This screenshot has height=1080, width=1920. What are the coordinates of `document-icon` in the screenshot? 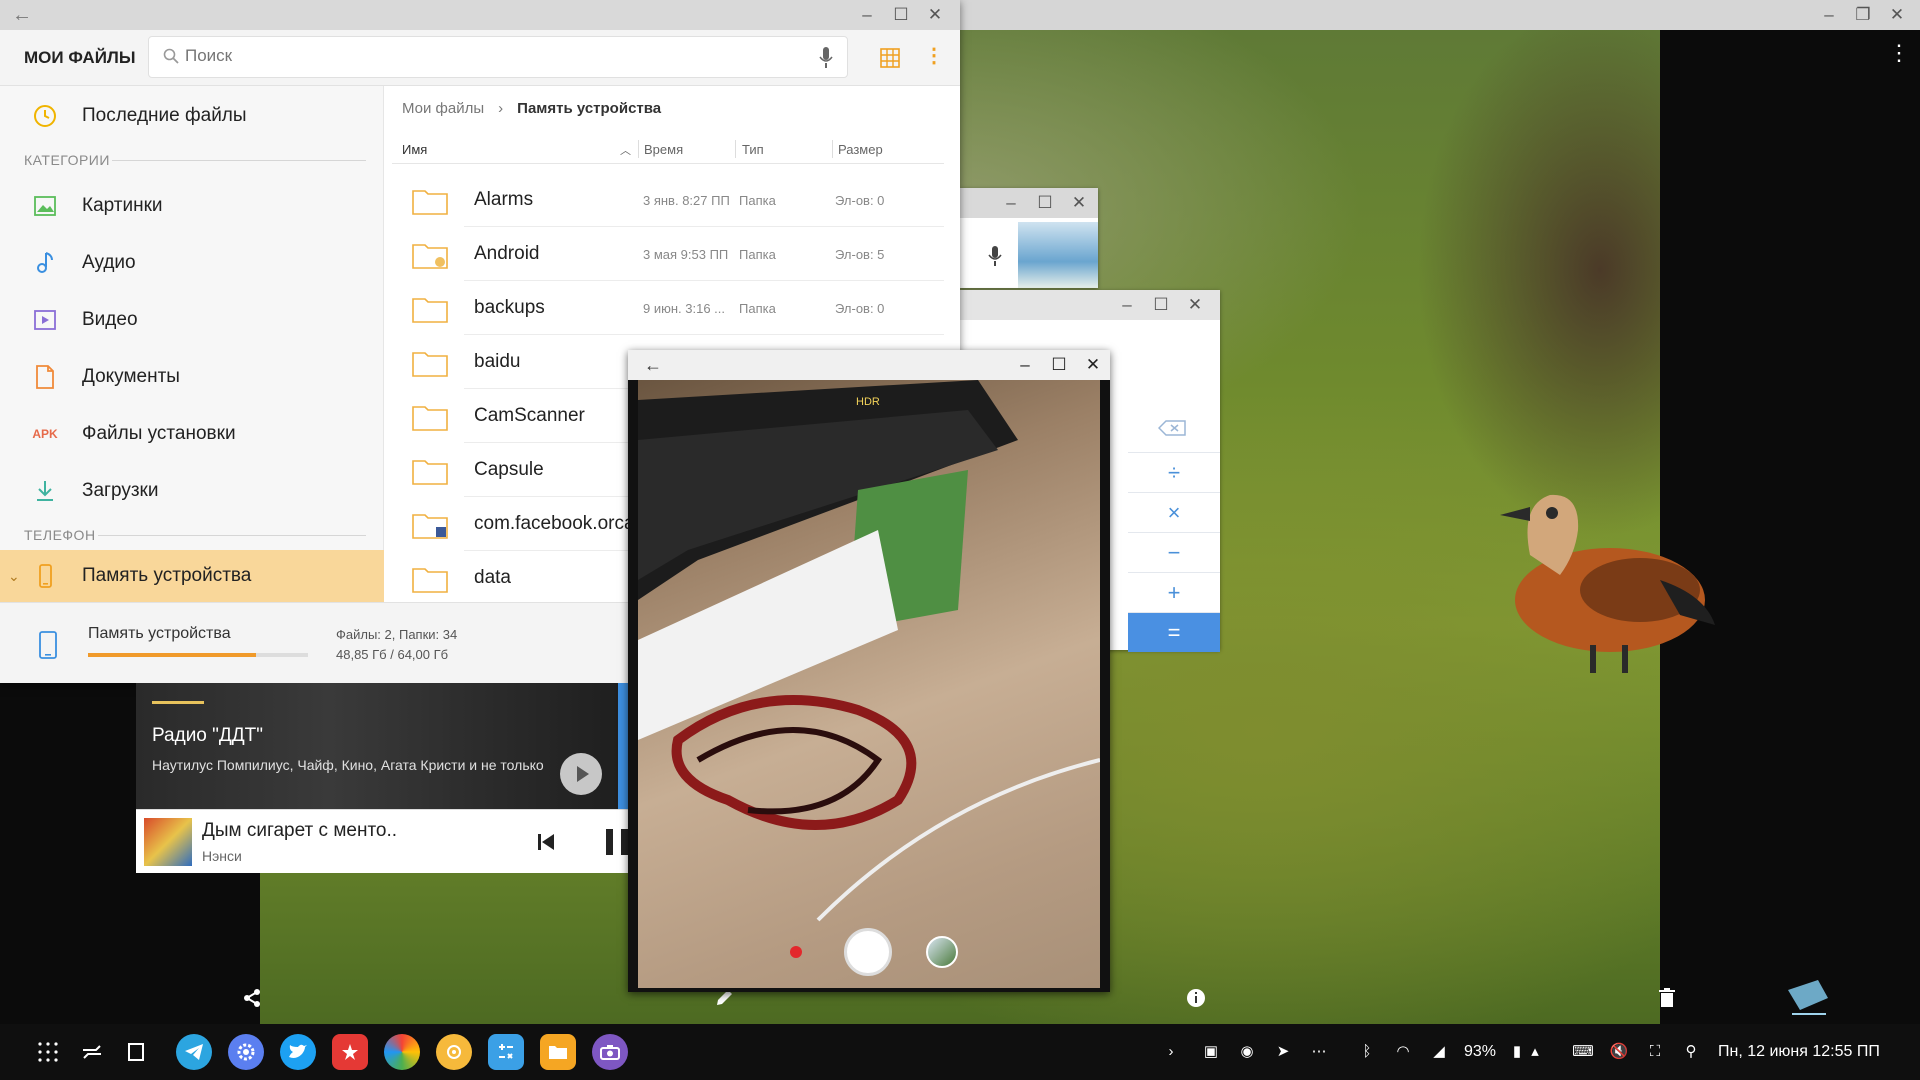 It's located at (45, 377).